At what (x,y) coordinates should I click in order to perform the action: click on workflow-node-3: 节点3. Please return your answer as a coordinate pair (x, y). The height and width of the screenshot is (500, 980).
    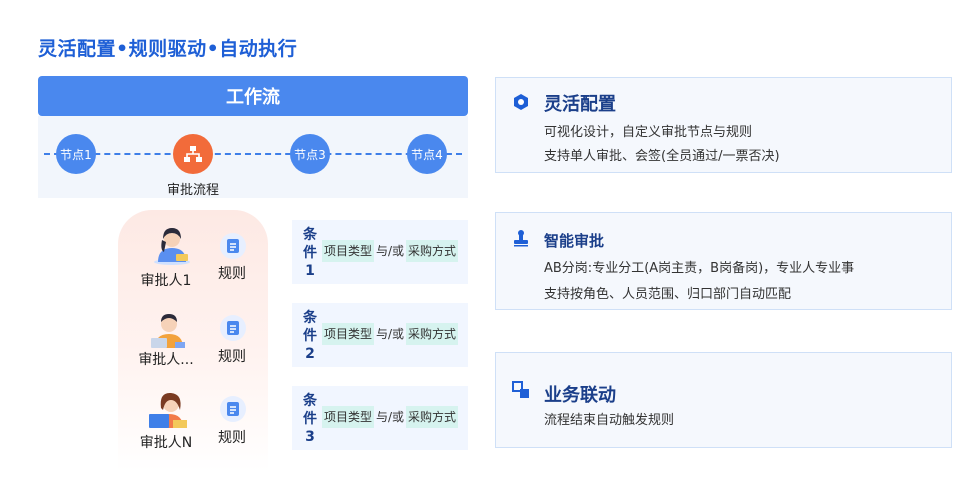
    Looking at the image, I should click on (310, 154).